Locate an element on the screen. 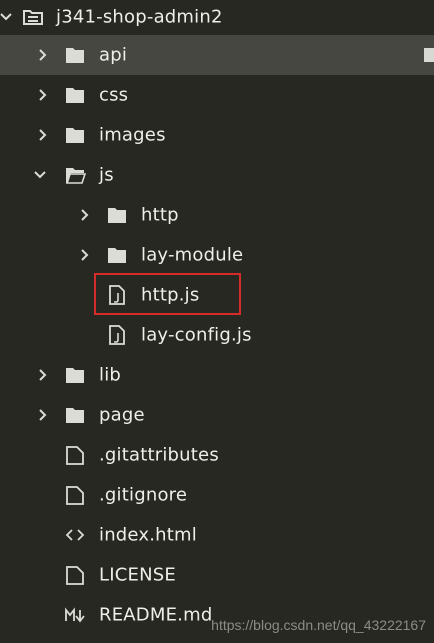  tree-item-js: js is located at coordinates (217, 175).